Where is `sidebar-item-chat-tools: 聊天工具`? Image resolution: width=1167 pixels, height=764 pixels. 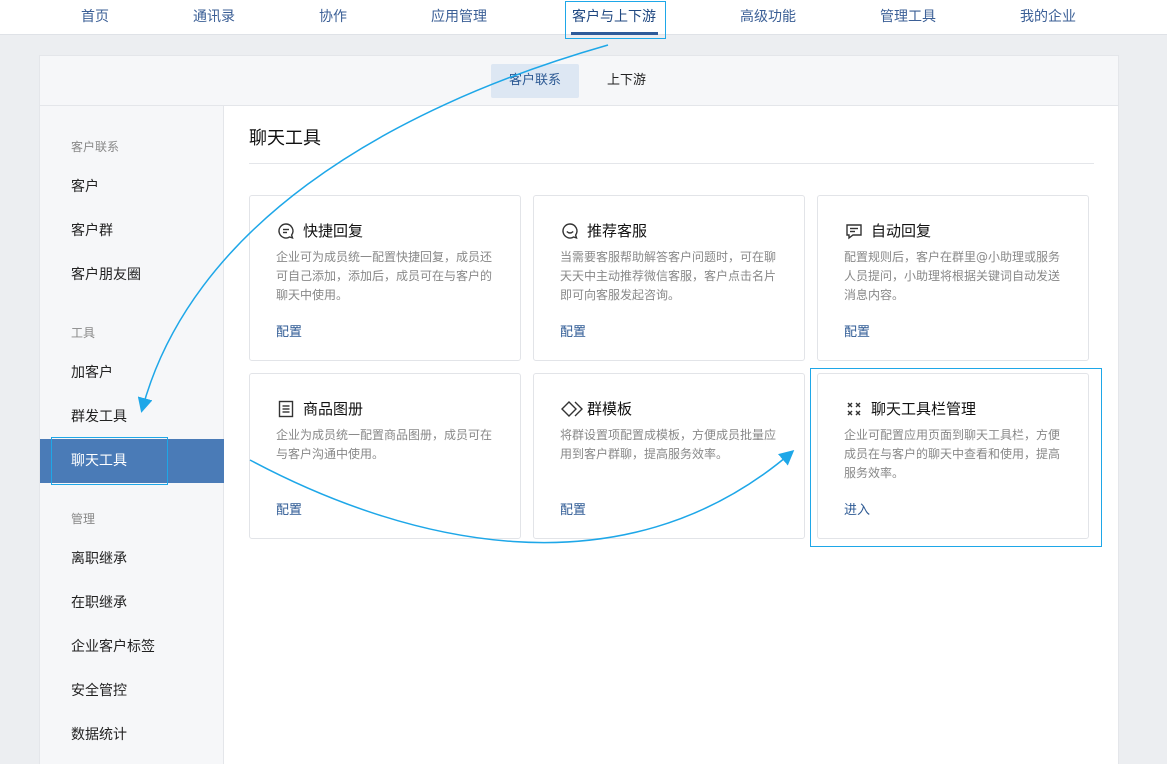
sidebar-item-chat-tools: 聊天工具 is located at coordinates (132, 461).